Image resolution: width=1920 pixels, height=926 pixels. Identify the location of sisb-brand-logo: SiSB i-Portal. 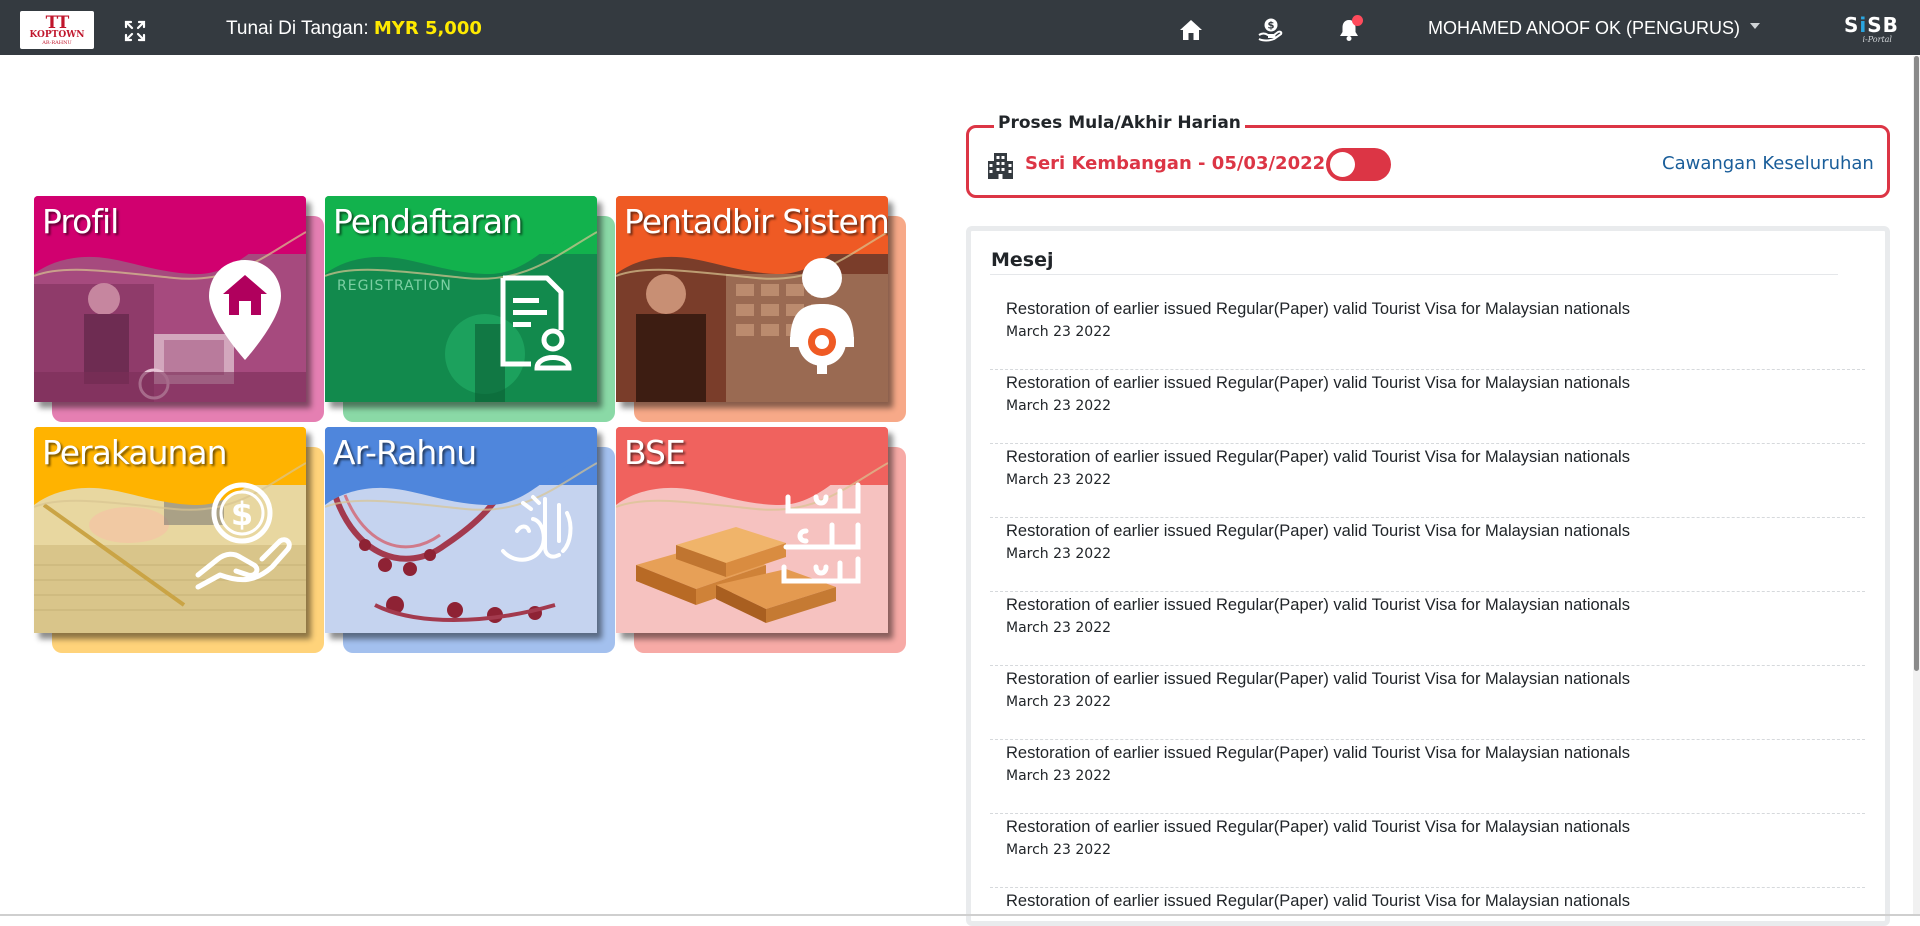
(1871, 28).